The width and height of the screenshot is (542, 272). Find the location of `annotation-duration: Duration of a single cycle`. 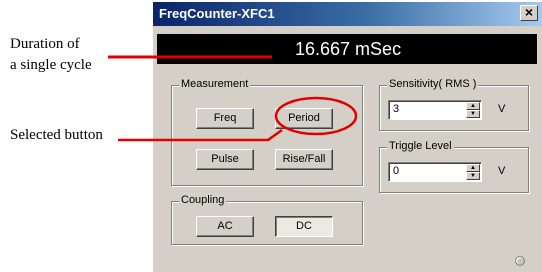

annotation-duration: Duration of a single cycle is located at coordinates (51, 54).